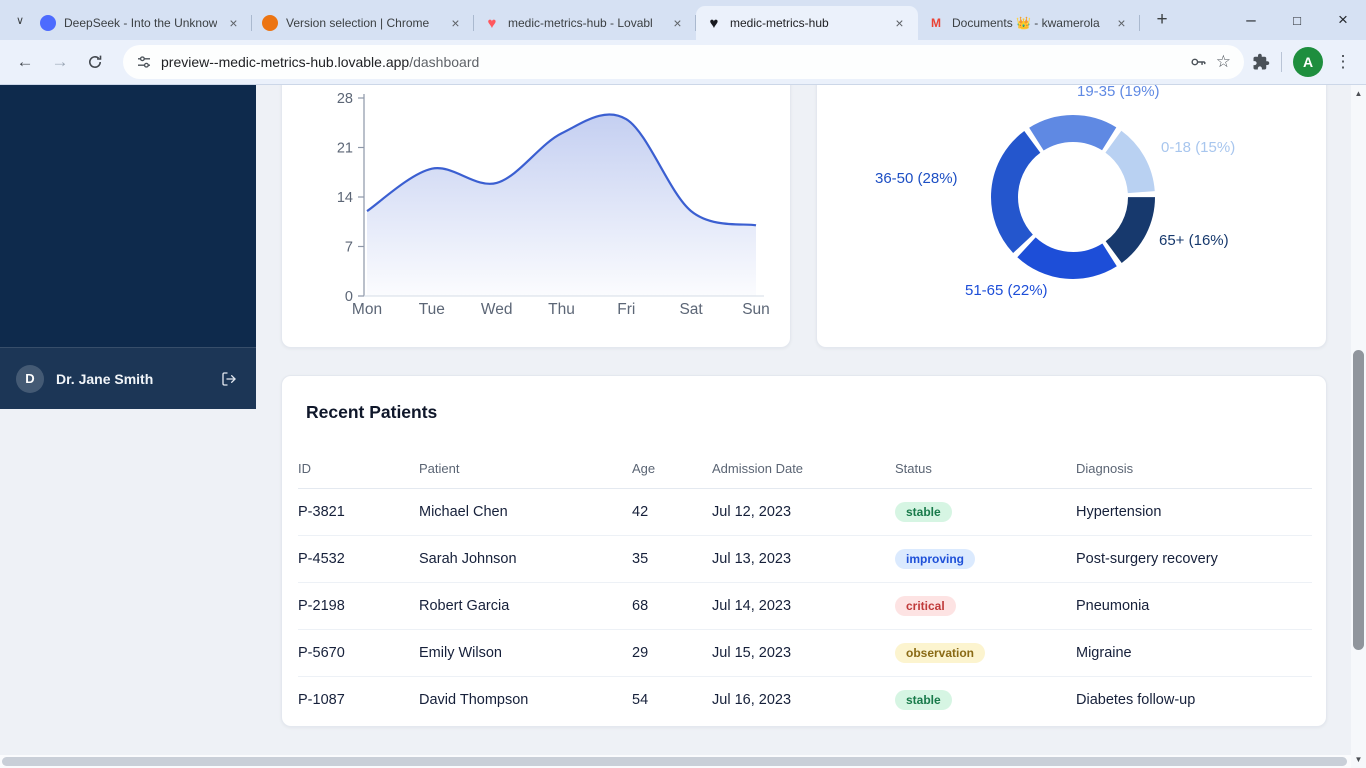 This screenshot has height=768, width=1366. I want to click on toolbar-right: A, so click(1304, 62).